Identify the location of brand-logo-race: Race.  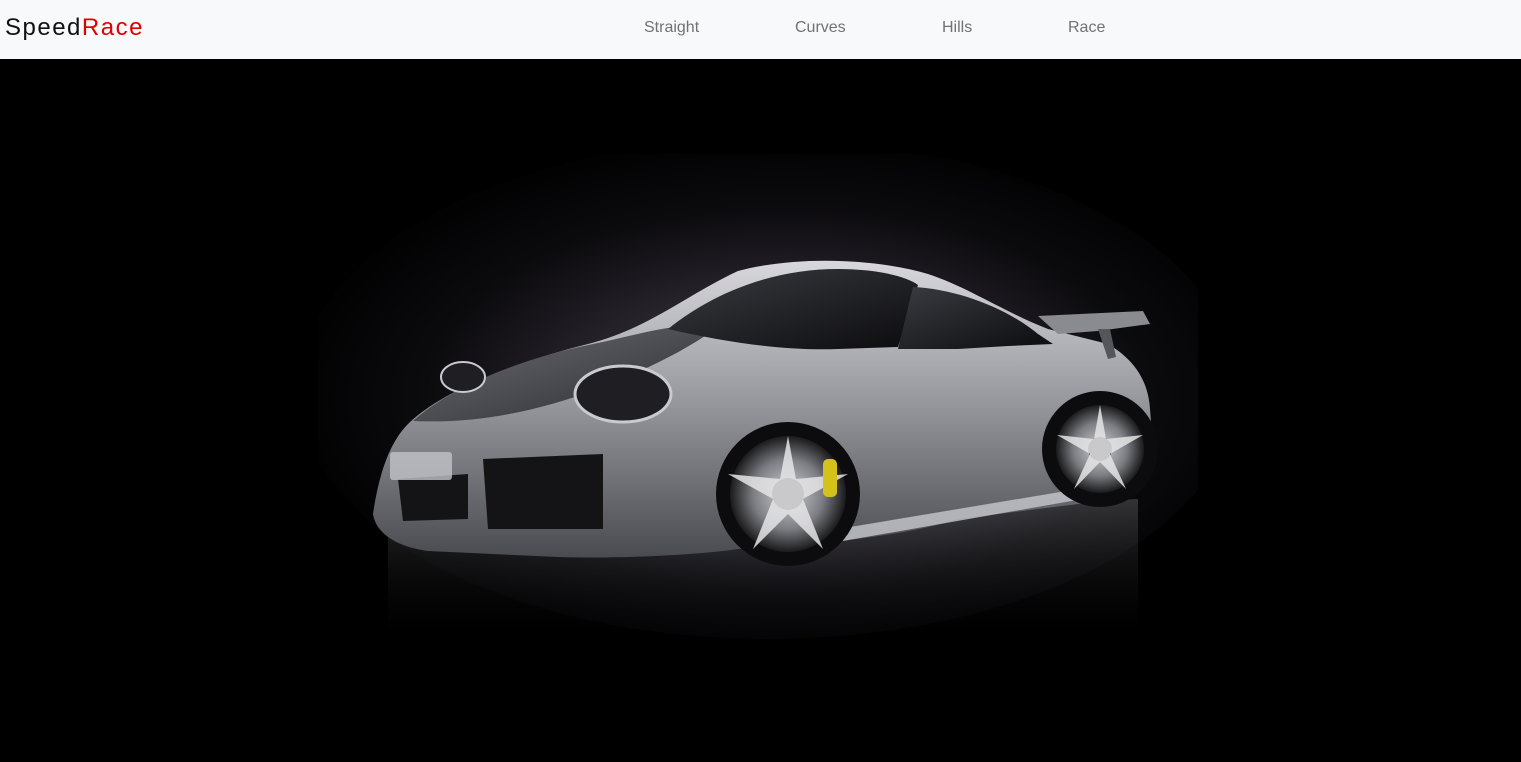
(112, 27).